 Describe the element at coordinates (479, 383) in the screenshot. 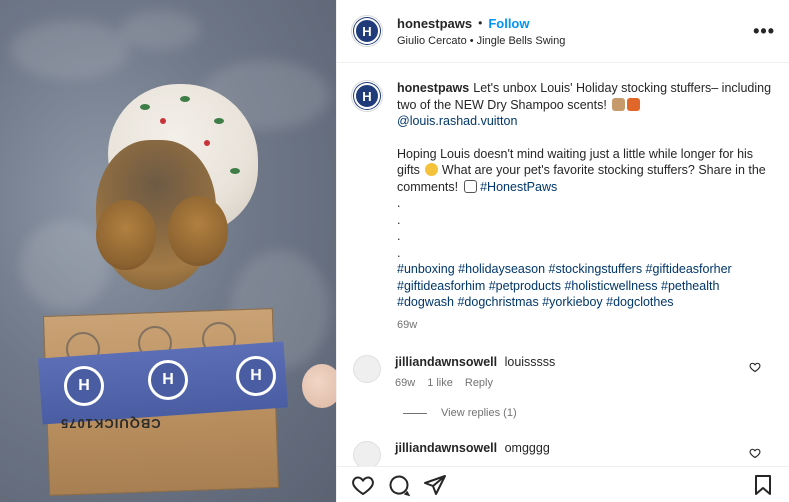

I see `reply-button: Reply` at that location.